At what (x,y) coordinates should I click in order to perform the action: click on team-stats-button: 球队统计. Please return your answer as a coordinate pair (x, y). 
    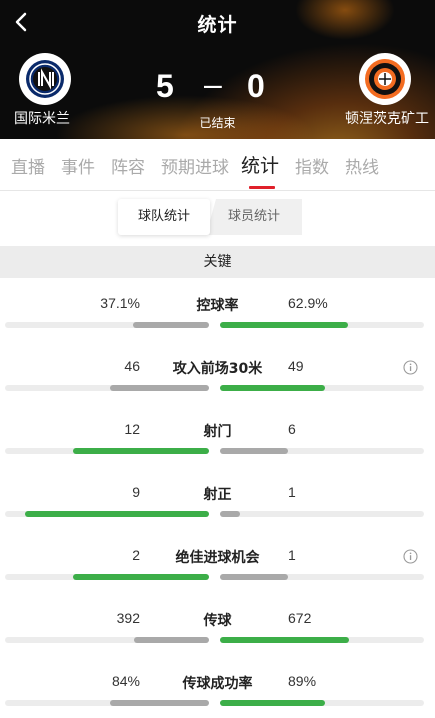
    Looking at the image, I should click on (164, 217).